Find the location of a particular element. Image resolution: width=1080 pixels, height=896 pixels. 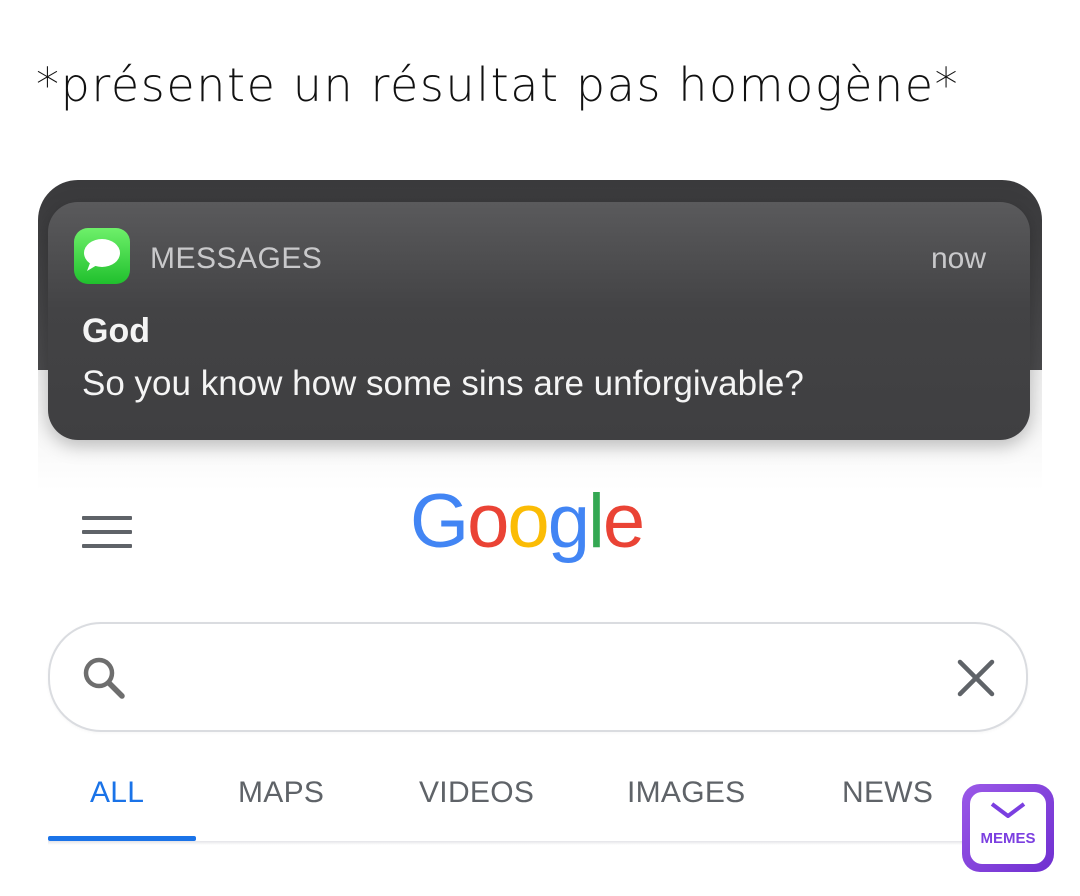

envelope-icon is located at coordinates (1008, 810).